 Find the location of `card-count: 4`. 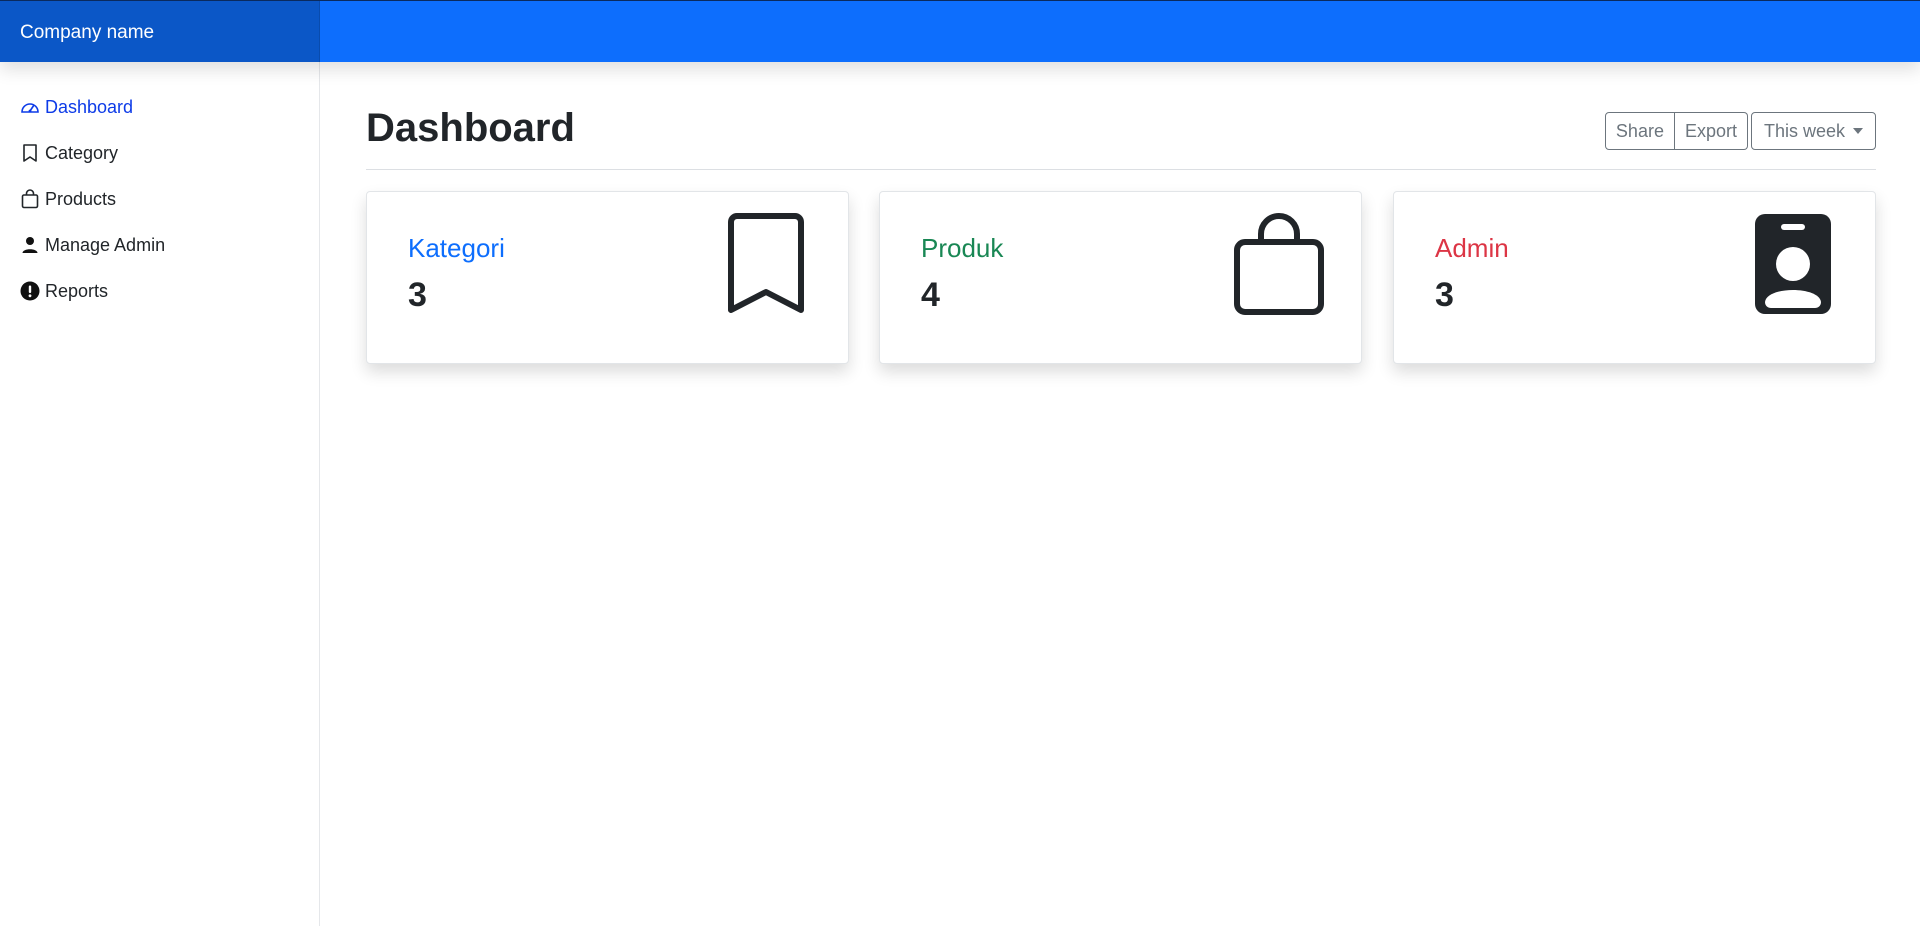

card-count: 4 is located at coordinates (930, 295).